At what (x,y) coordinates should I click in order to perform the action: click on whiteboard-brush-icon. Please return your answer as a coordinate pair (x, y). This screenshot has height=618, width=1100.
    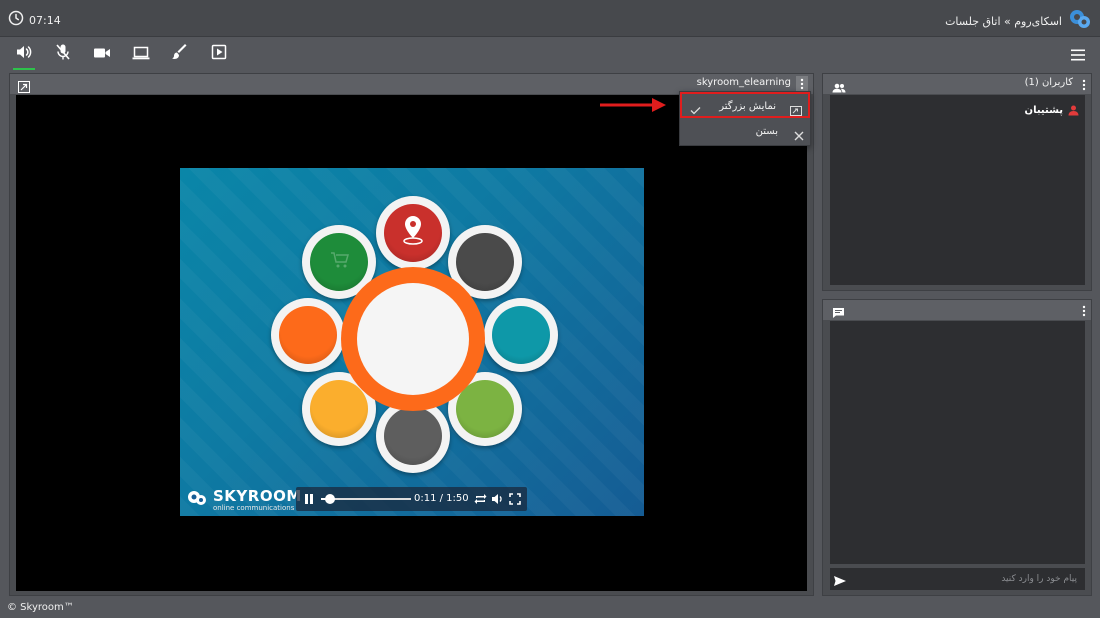
    Looking at the image, I should click on (180, 54).